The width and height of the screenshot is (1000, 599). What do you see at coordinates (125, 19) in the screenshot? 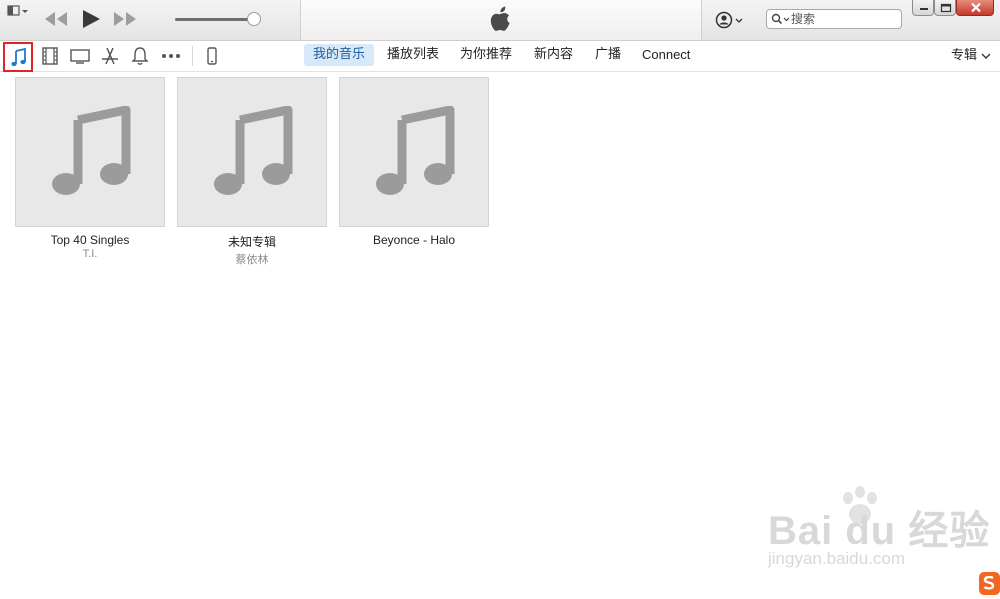
I see `fast-forward-icon` at bounding box center [125, 19].